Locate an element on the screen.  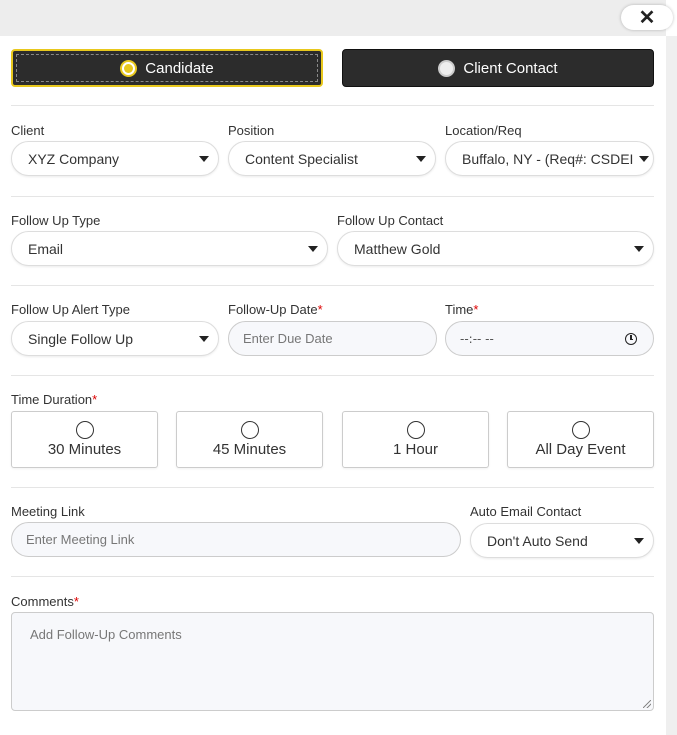
follow-up-type-value: Email is located at coordinates (46, 248).